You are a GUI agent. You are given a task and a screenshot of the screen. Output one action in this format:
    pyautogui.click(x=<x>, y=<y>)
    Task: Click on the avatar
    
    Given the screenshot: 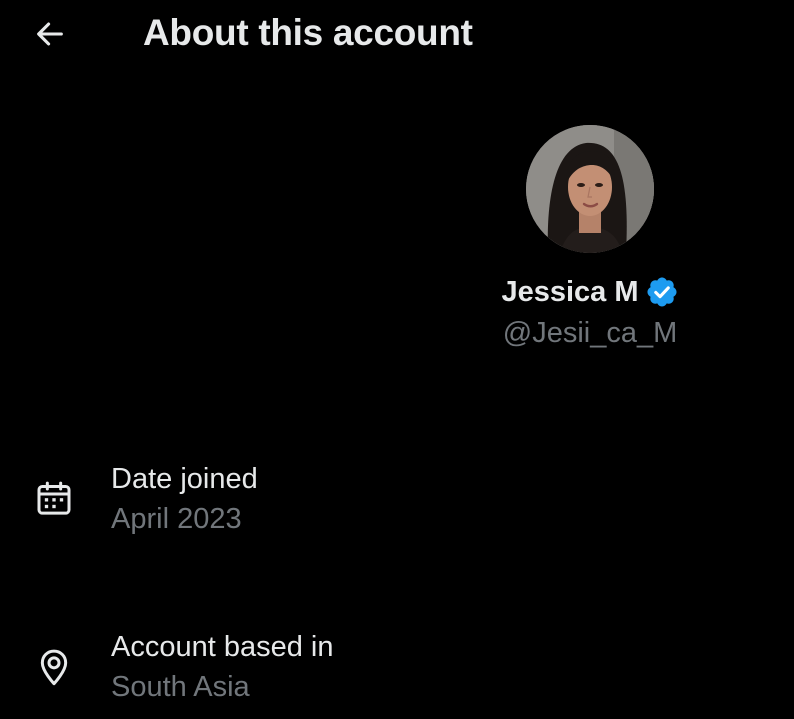 What is the action you would take?
    pyautogui.click(x=590, y=189)
    